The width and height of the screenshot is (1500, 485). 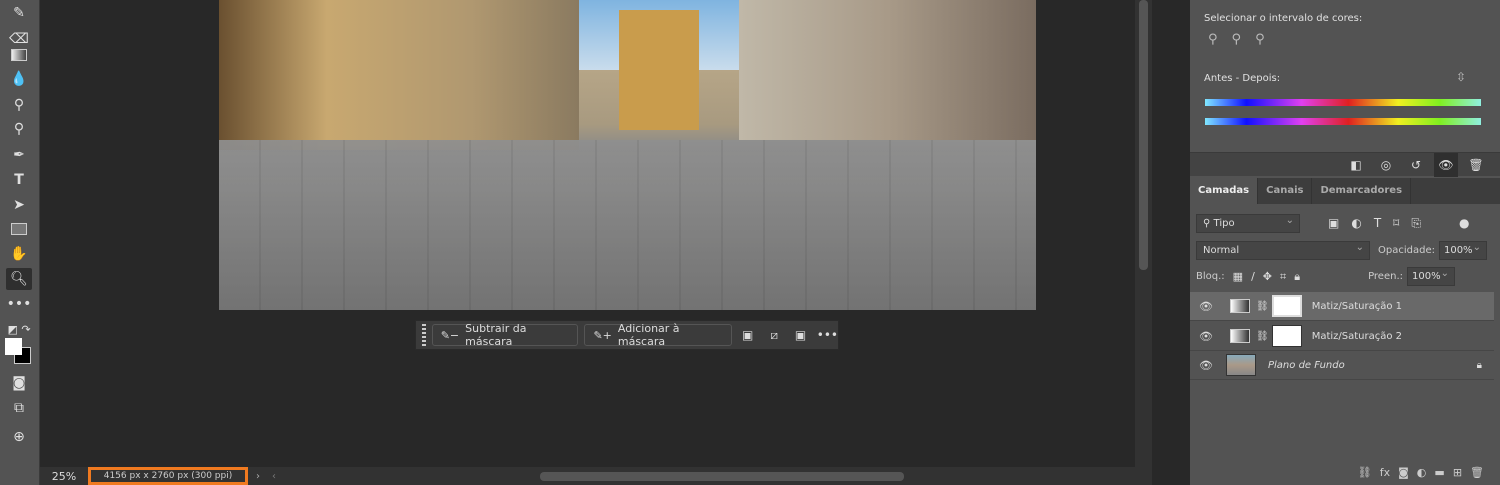 What do you see at coordinates (19, 155) in the screenshot?
I see `pen-icon: ✒` at bounding box center [19, 155].